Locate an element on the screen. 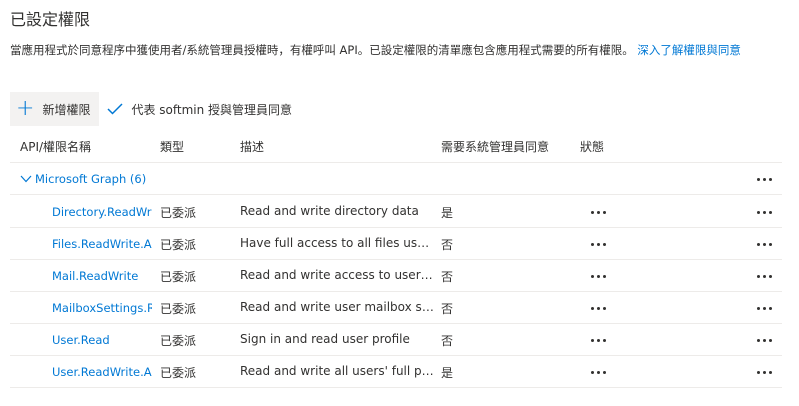 This screenshot has height=406, width=799. add-permission-button: + 新增權限 is located at coordinates (55, 109).